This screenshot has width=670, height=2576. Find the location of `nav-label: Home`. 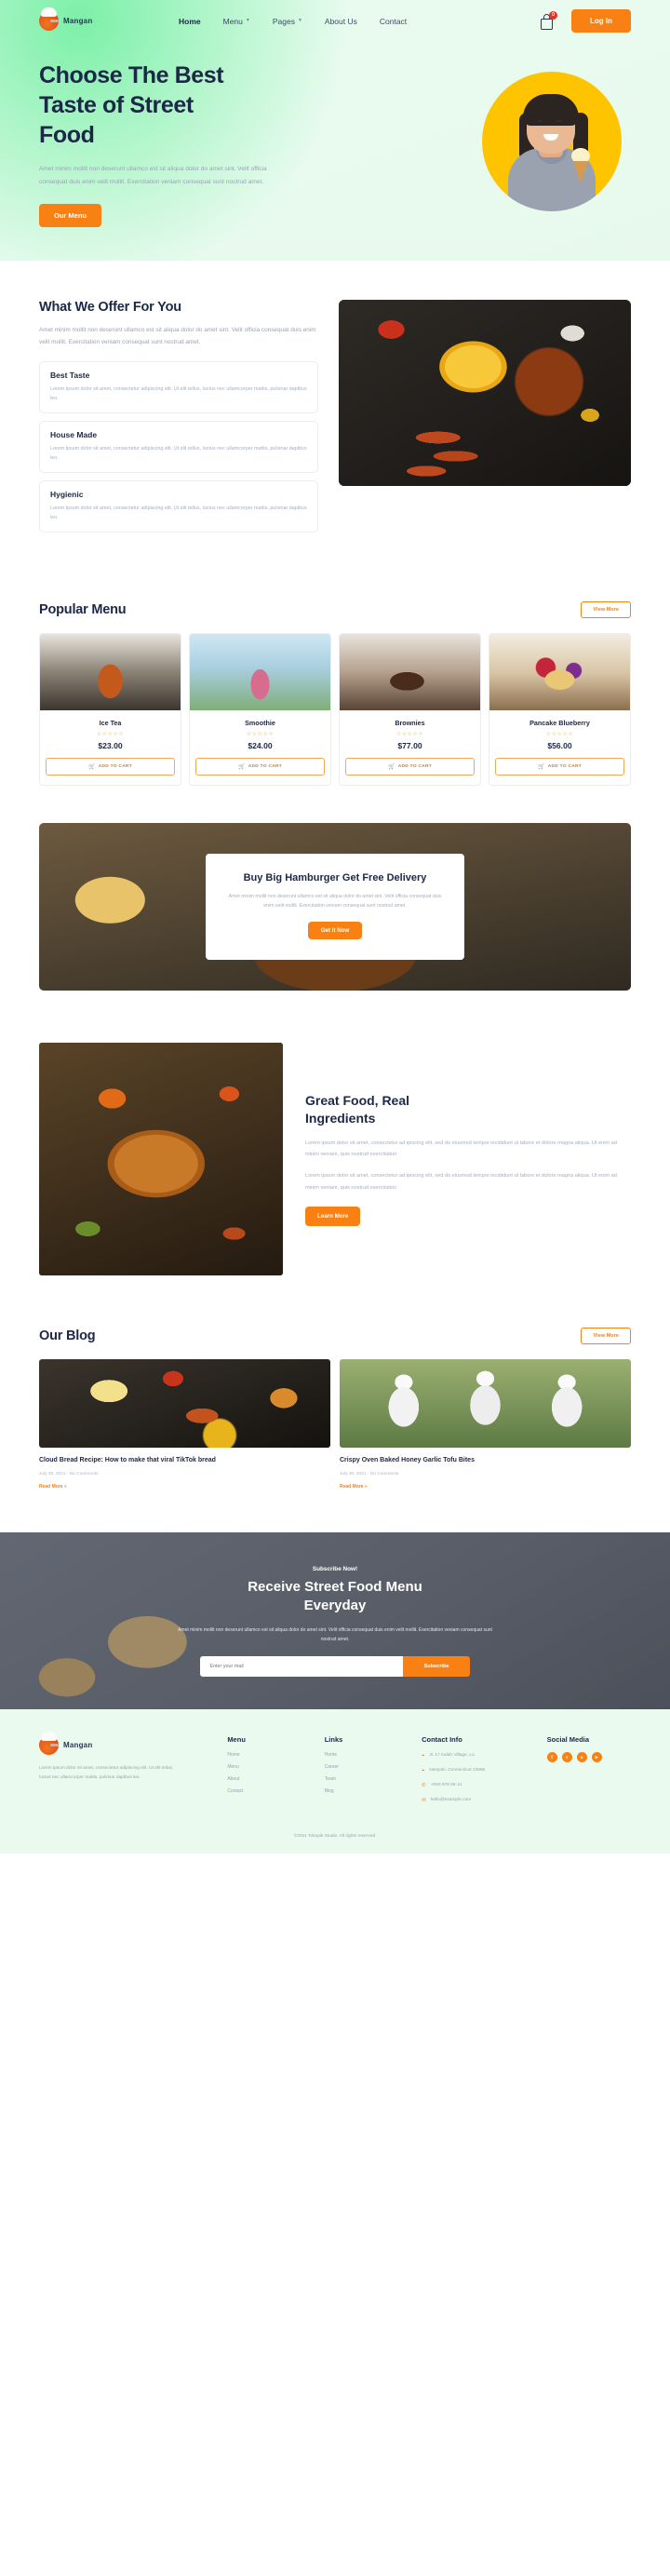

nav-label: Home is located at coordinates (190, 21).